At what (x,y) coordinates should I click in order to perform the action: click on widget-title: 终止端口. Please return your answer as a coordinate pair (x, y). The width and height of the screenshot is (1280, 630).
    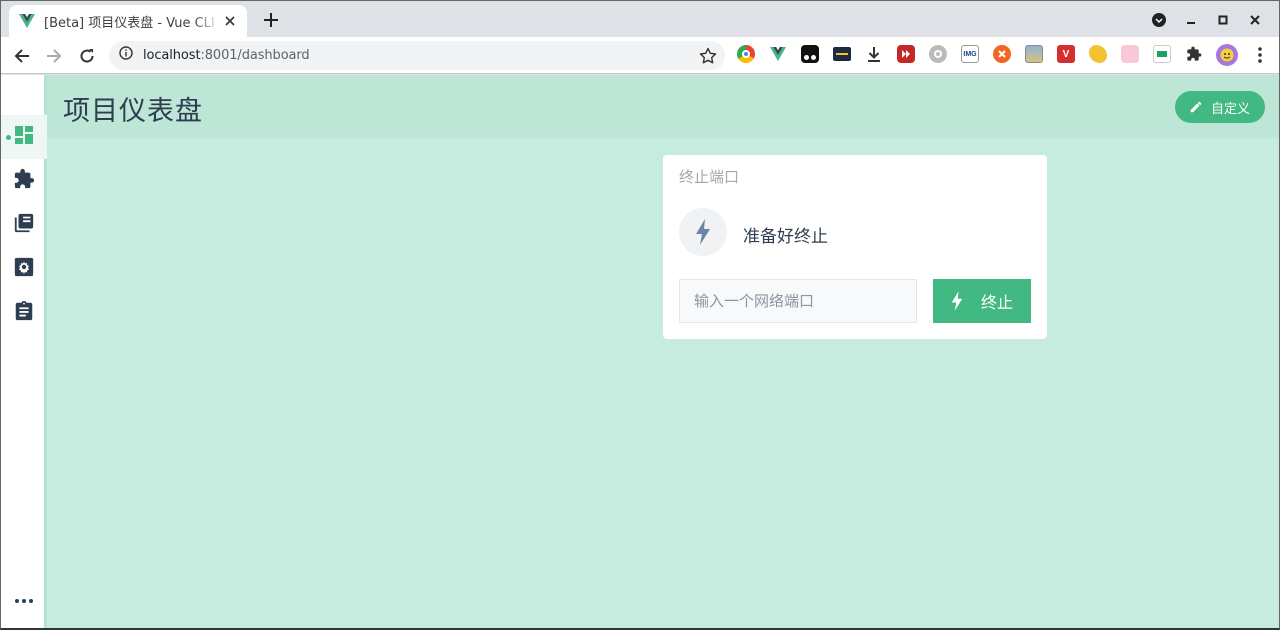
    Looking at the image, I should click on (709, 177).